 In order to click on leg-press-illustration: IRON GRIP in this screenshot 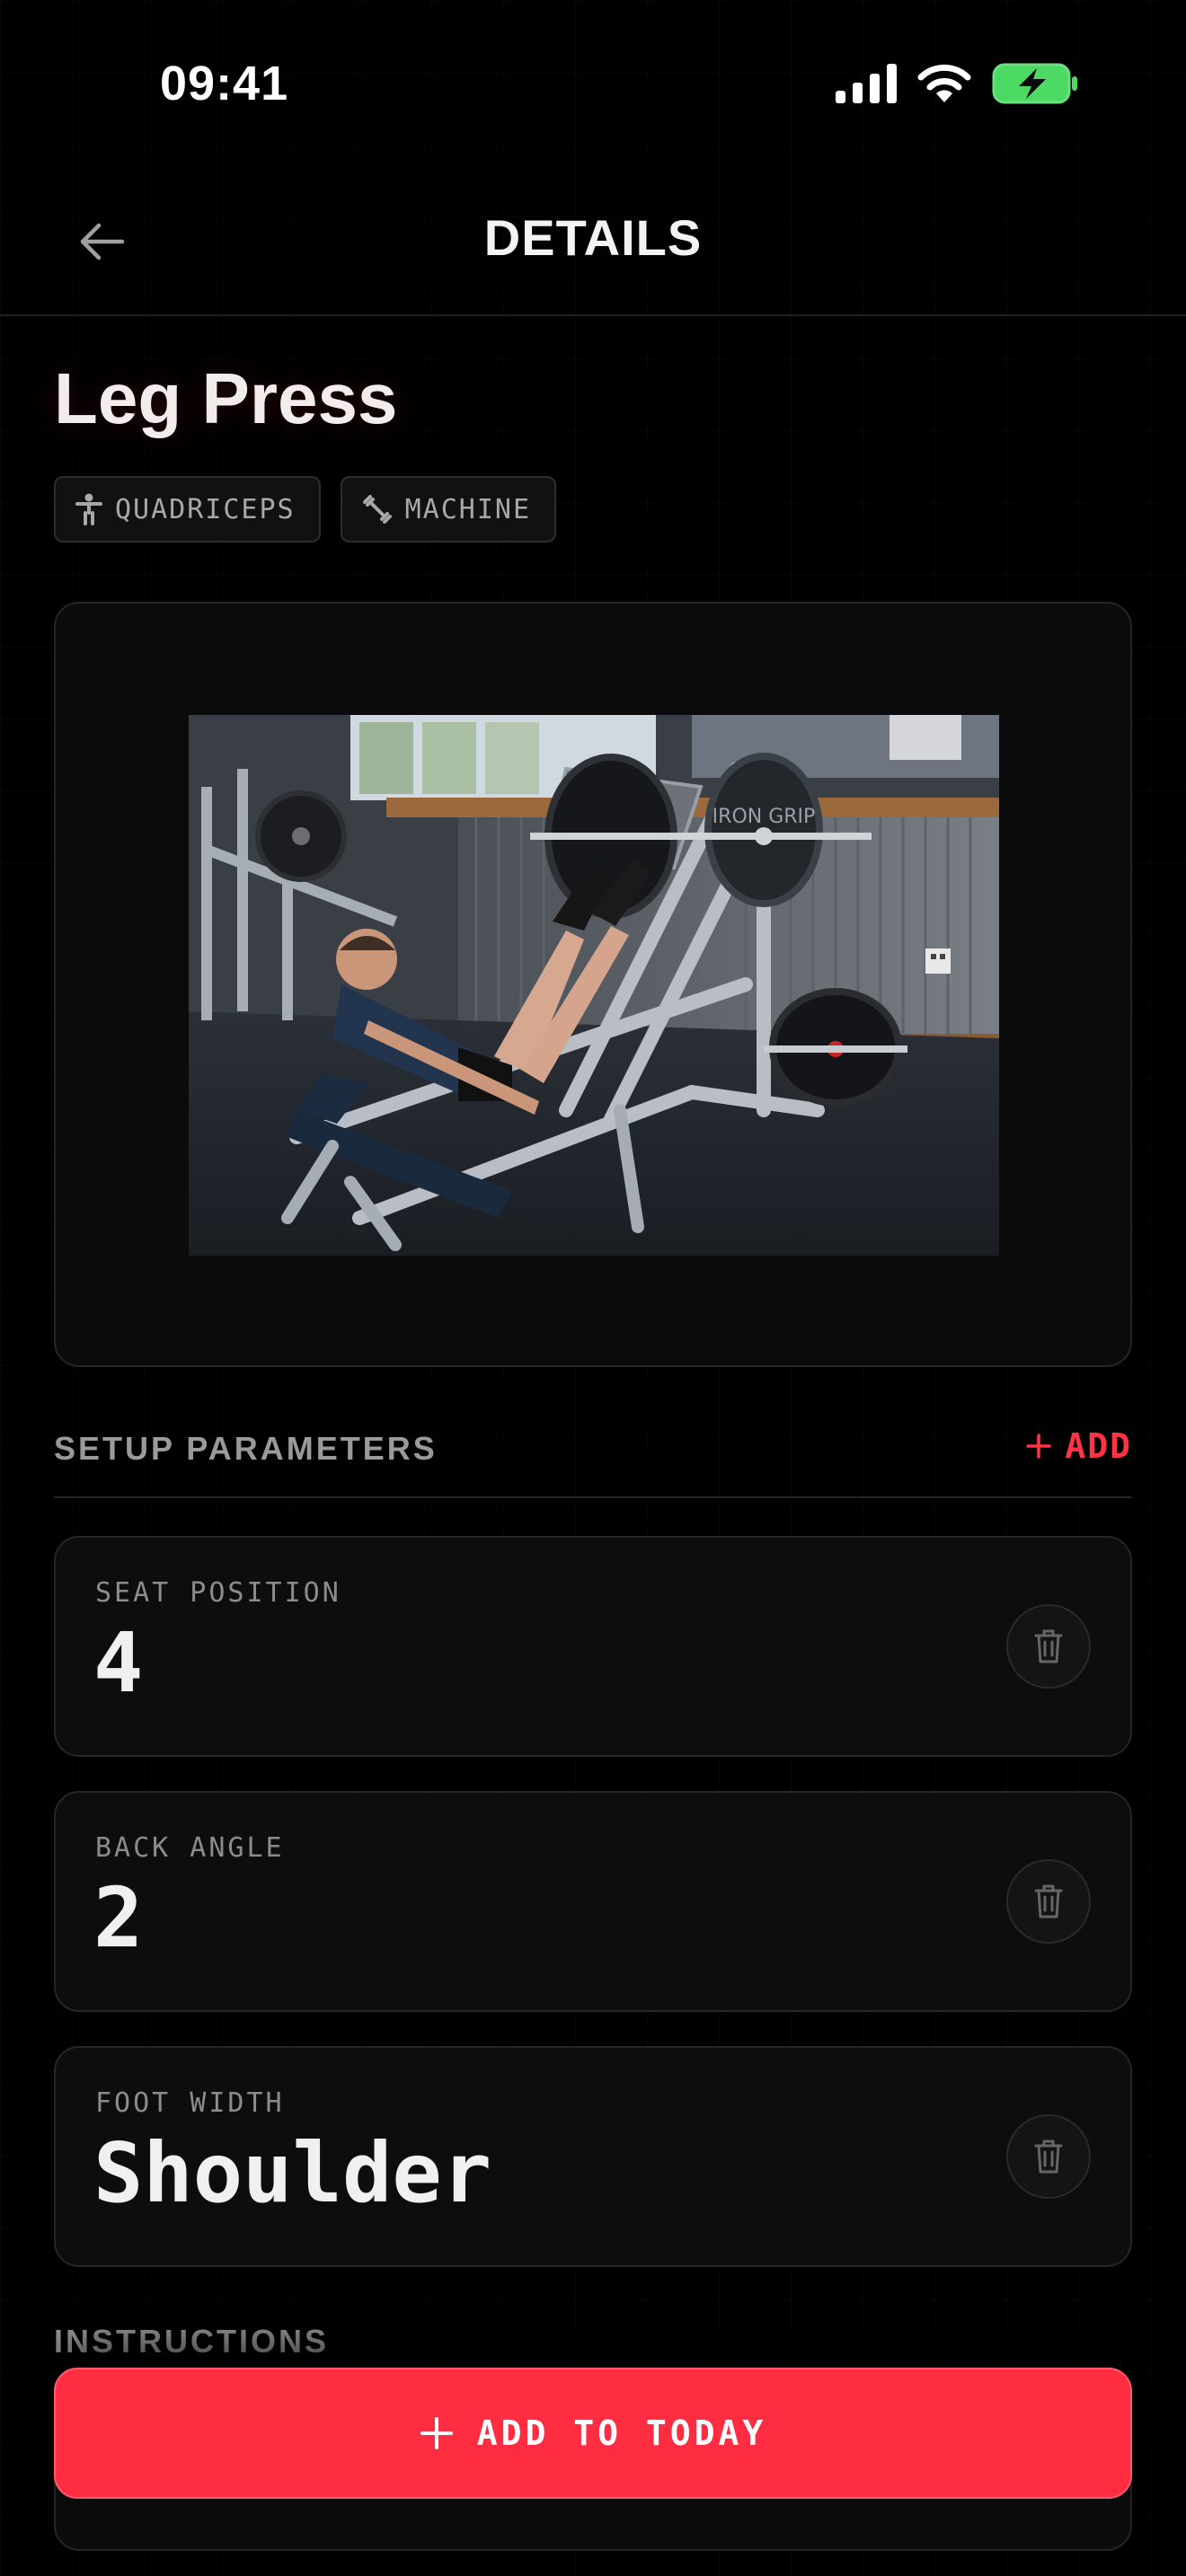, I will do `click(594, 986)`.